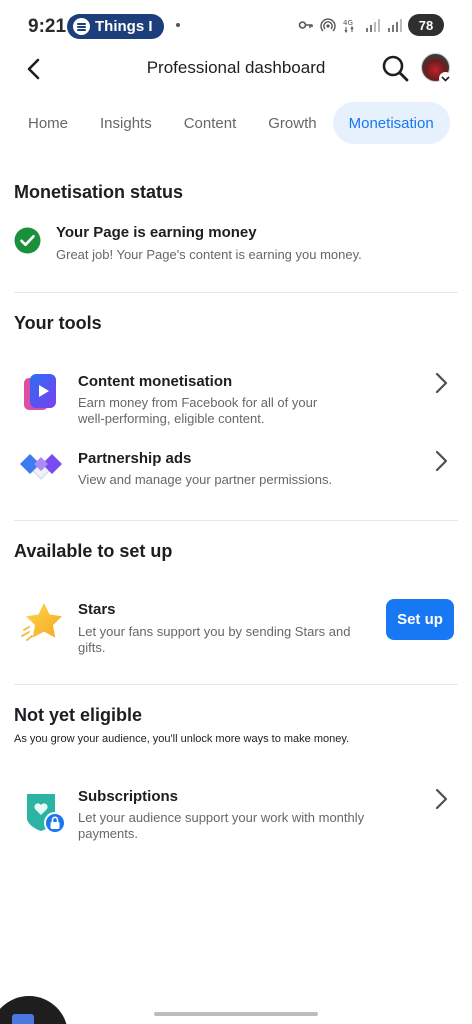 The width and height of the screenshot is (472, 1024). I want to click on tab-growth: Growth, so click(292, 123).